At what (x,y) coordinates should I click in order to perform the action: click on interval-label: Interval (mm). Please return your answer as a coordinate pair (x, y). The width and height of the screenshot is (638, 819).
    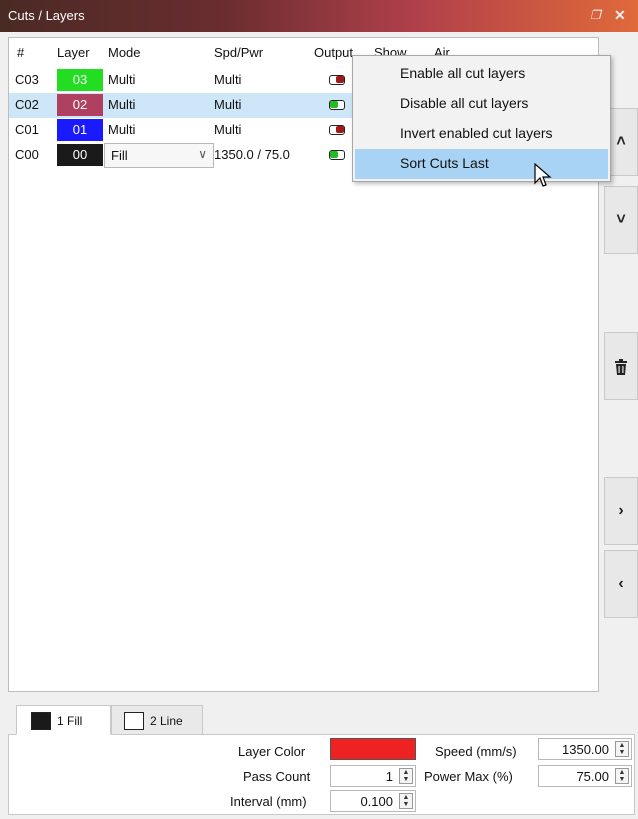
    Looking at the image, I should click on (268, 801).